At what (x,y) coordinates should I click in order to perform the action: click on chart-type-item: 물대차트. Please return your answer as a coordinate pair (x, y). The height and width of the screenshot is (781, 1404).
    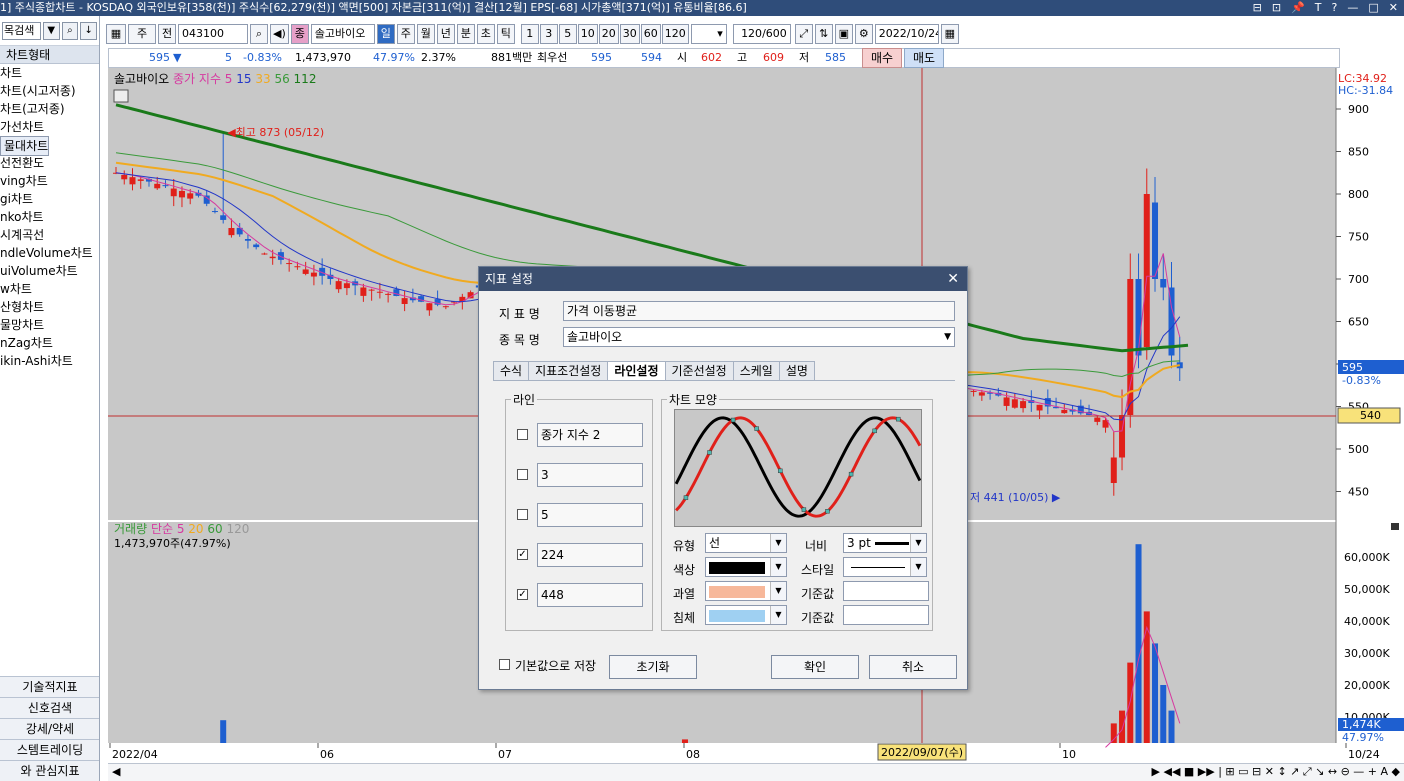
    Looking at the image, I should click on (25, 146).